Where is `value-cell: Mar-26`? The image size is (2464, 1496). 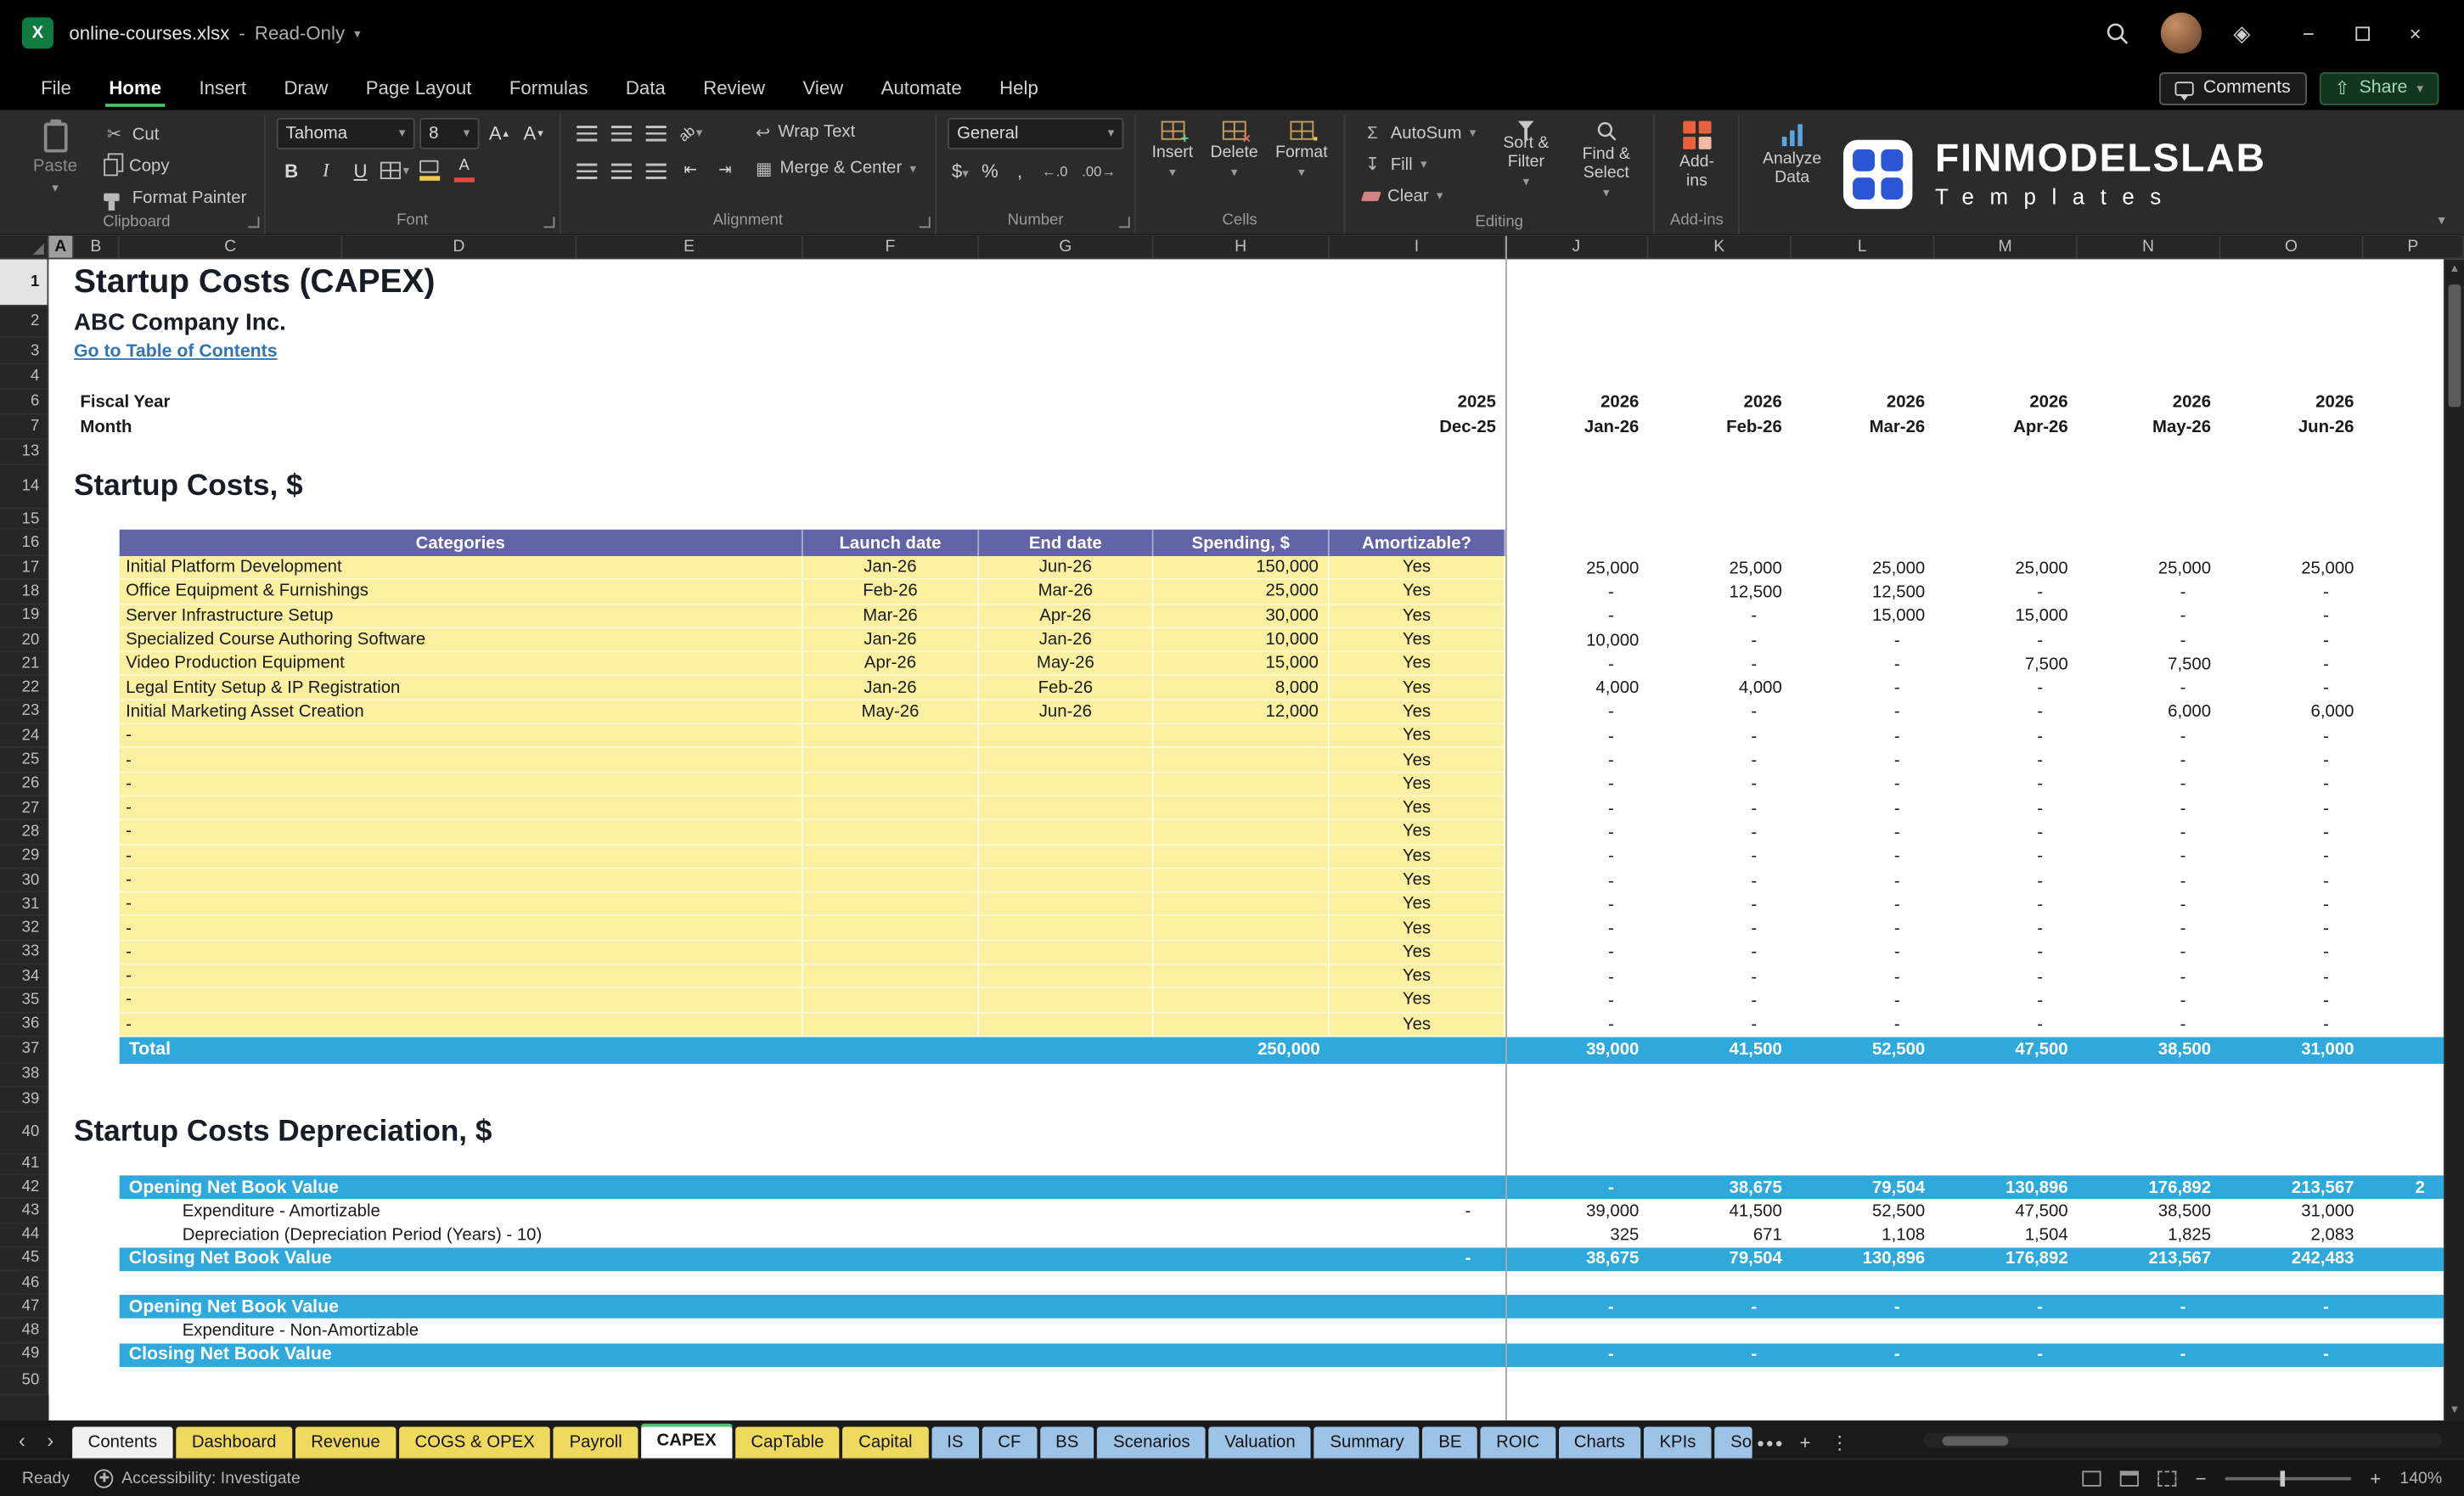
value-cell: Mar-26 is located at coordinates (1863, 428).